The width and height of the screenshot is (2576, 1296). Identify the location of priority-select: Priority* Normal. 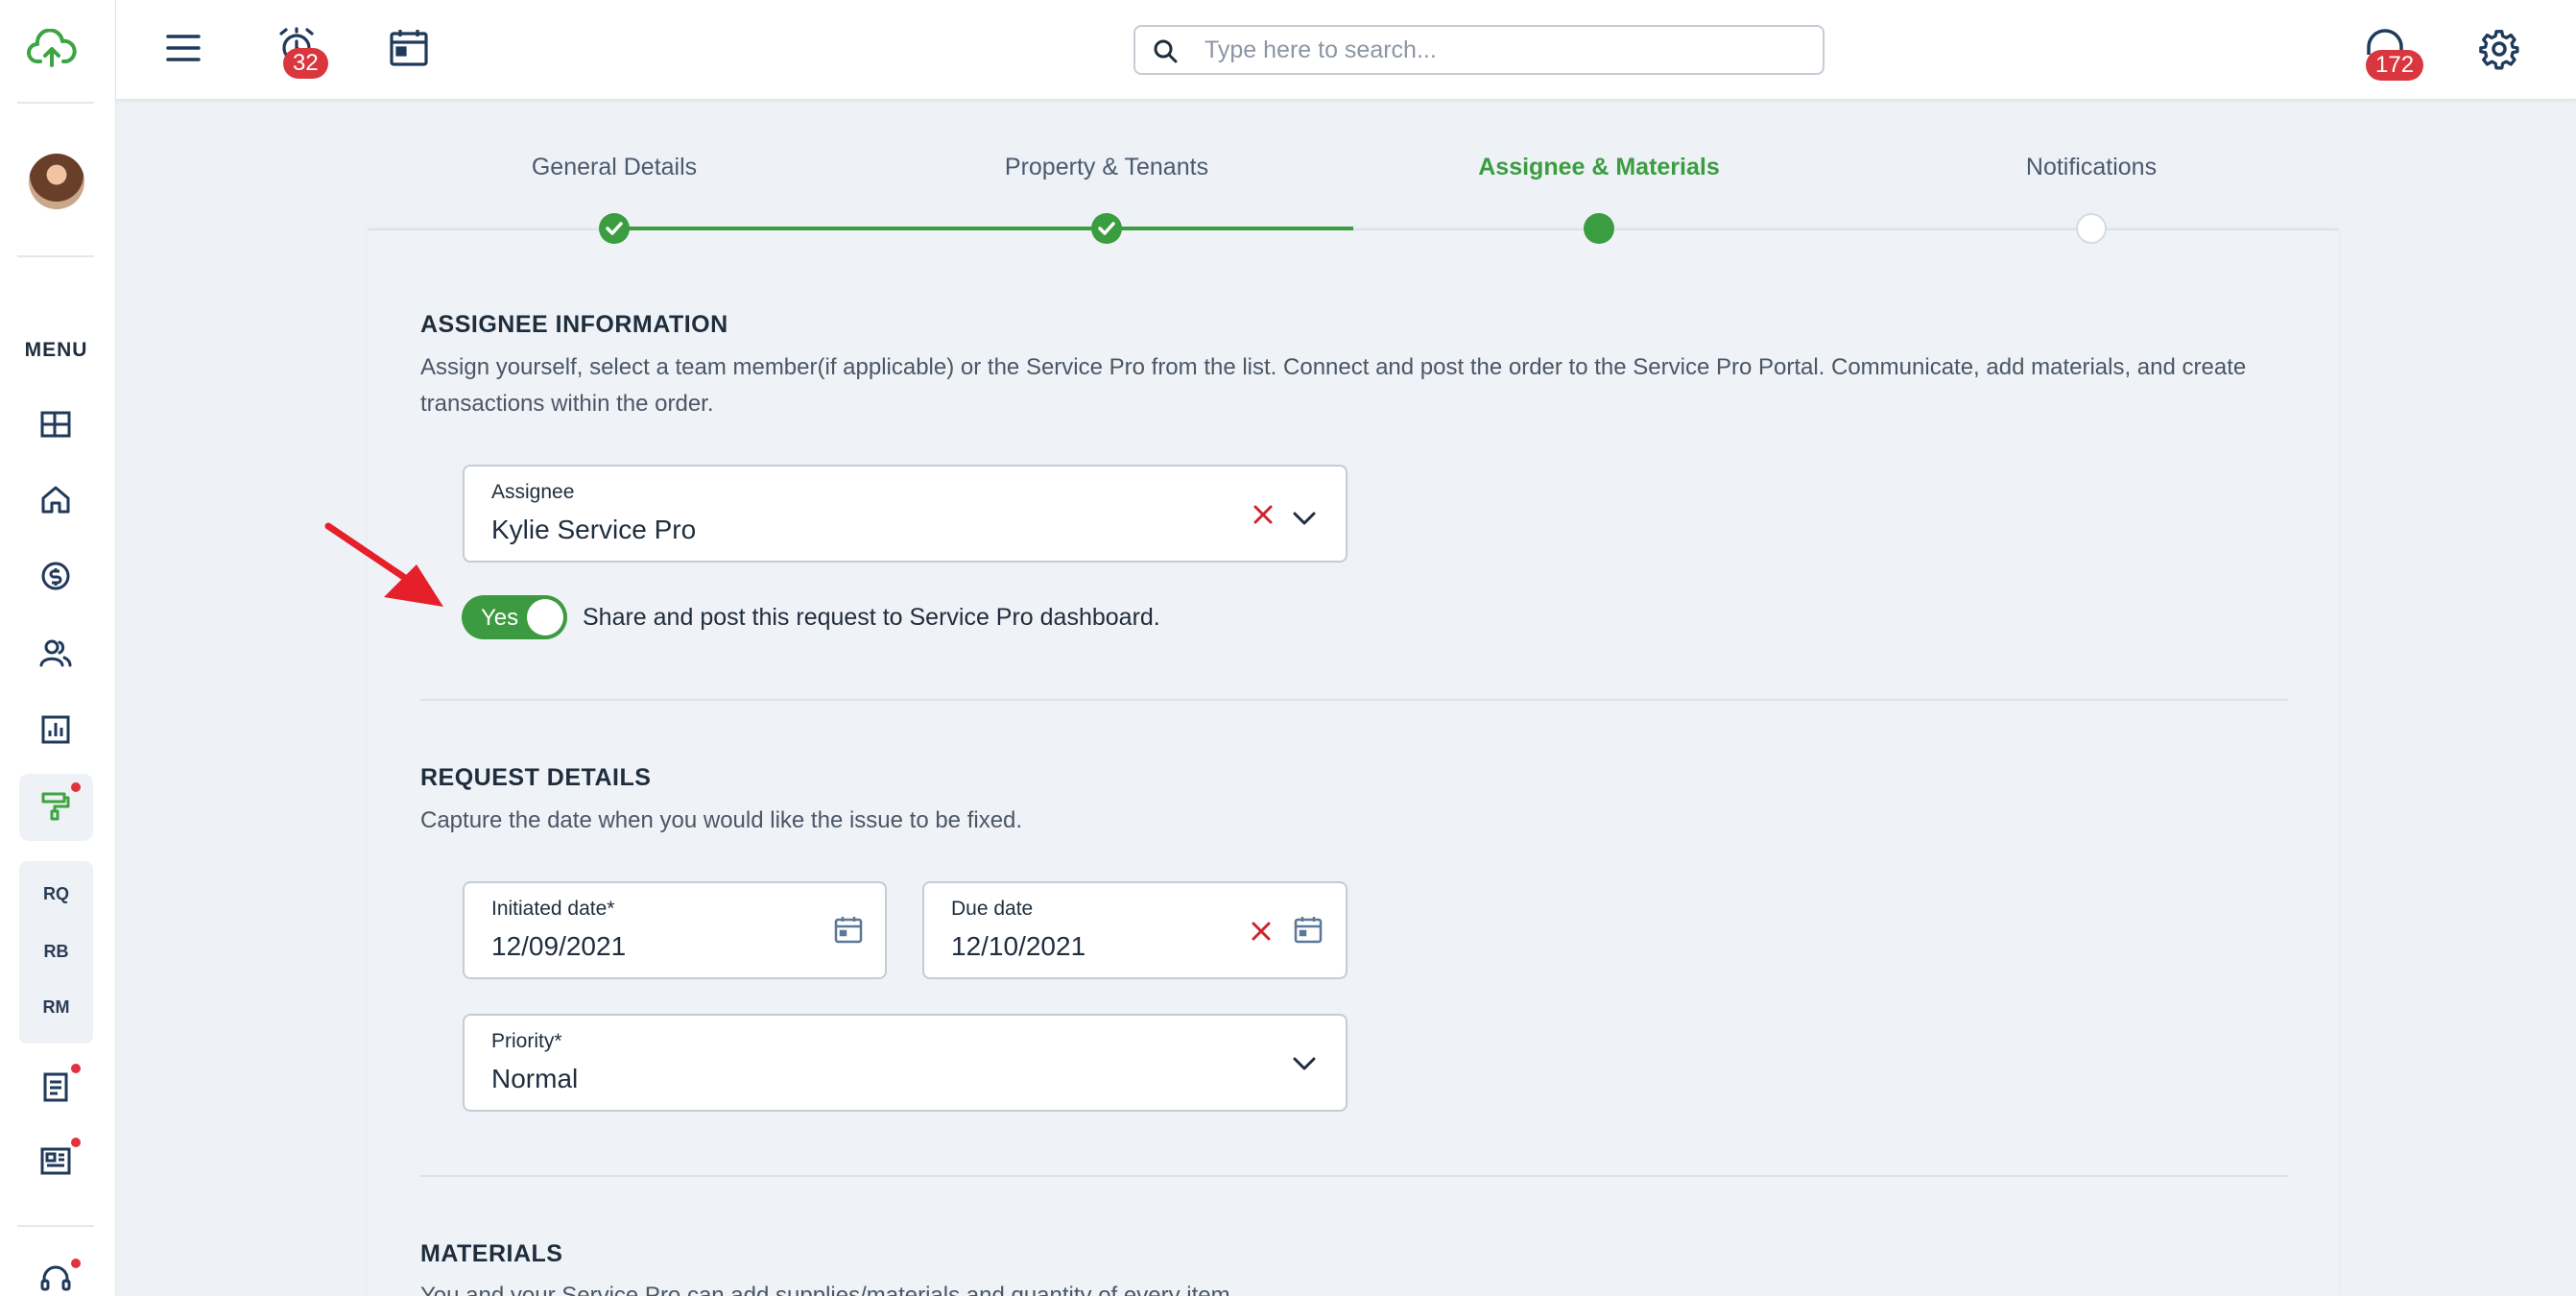
(905, 1063).